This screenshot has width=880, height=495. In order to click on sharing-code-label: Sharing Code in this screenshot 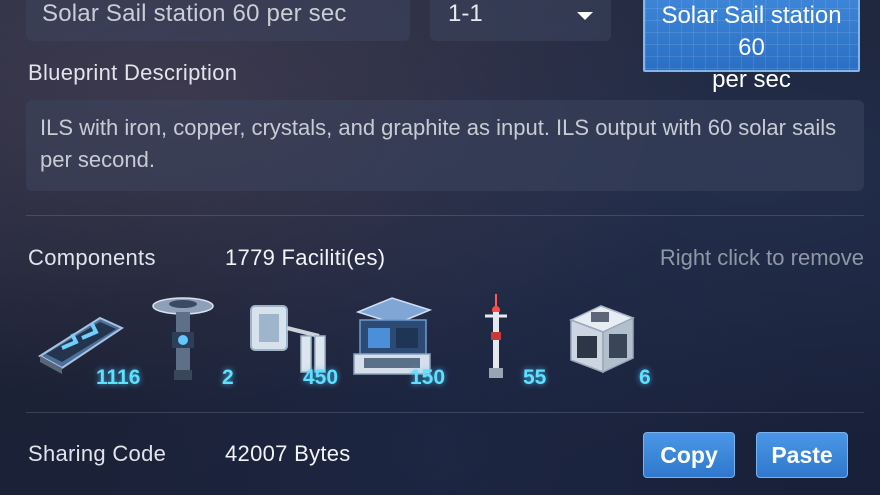, I will do `click(97, 453)`.